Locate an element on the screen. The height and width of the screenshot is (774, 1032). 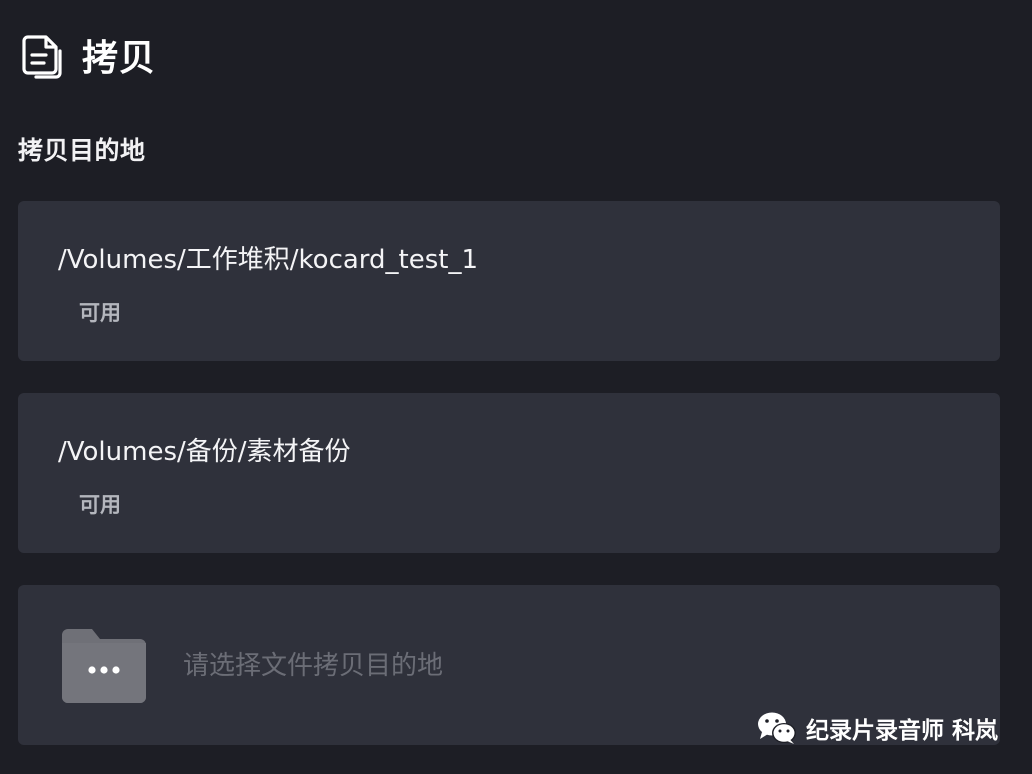
wechat-icon is located at coordinates (776, 728).